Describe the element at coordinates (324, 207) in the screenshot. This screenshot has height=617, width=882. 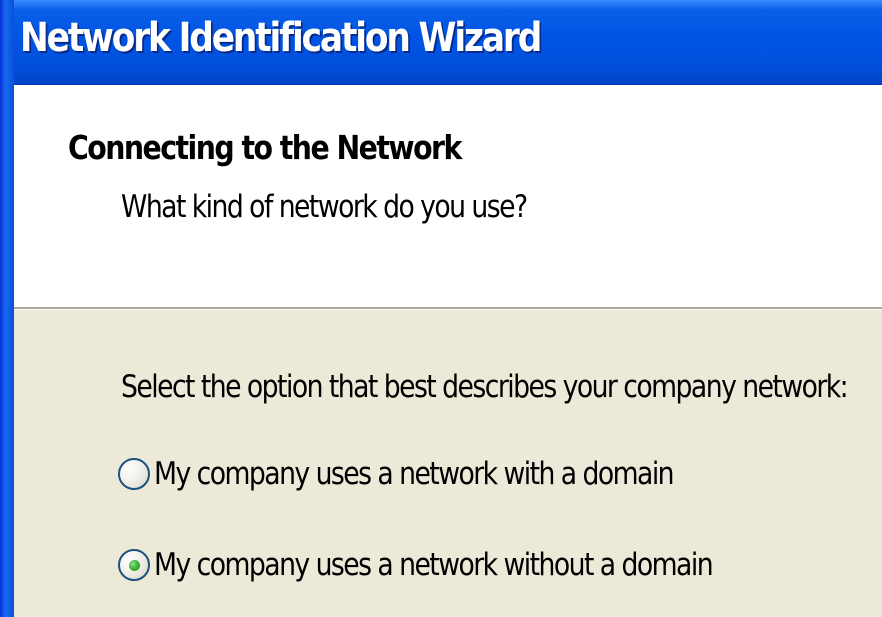
I see `page-subtitle: What kind of network do you use?` at that location.